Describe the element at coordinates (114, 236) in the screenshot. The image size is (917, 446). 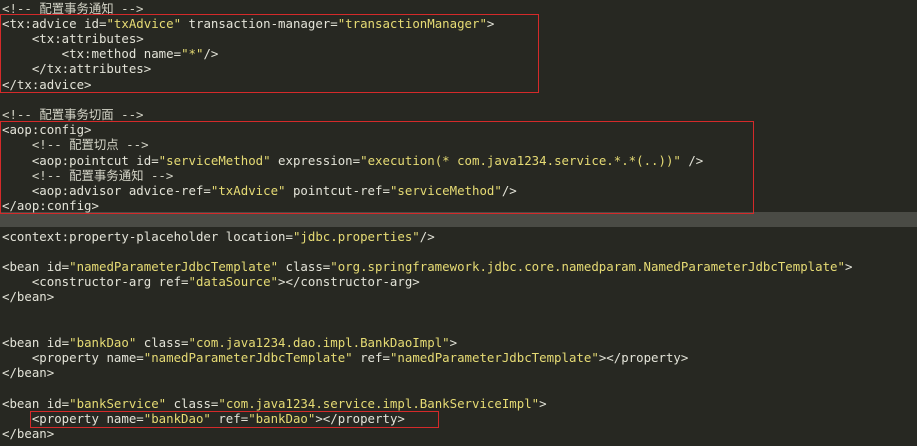
I see `code-token: <context:property-placeholder` at that location.